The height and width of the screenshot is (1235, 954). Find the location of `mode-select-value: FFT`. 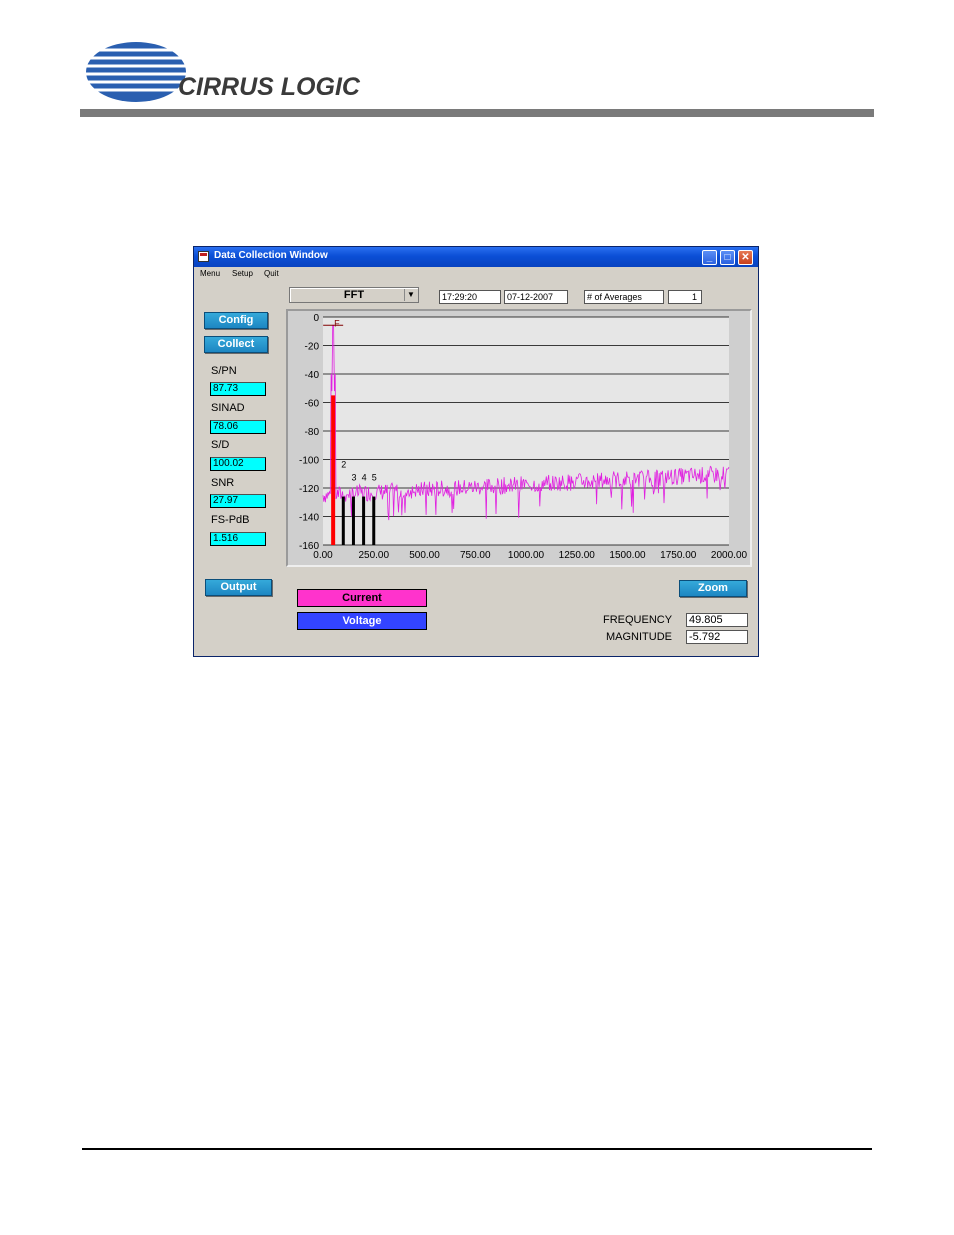

mode-select-value: FFT is located at coordinates (354, 295).